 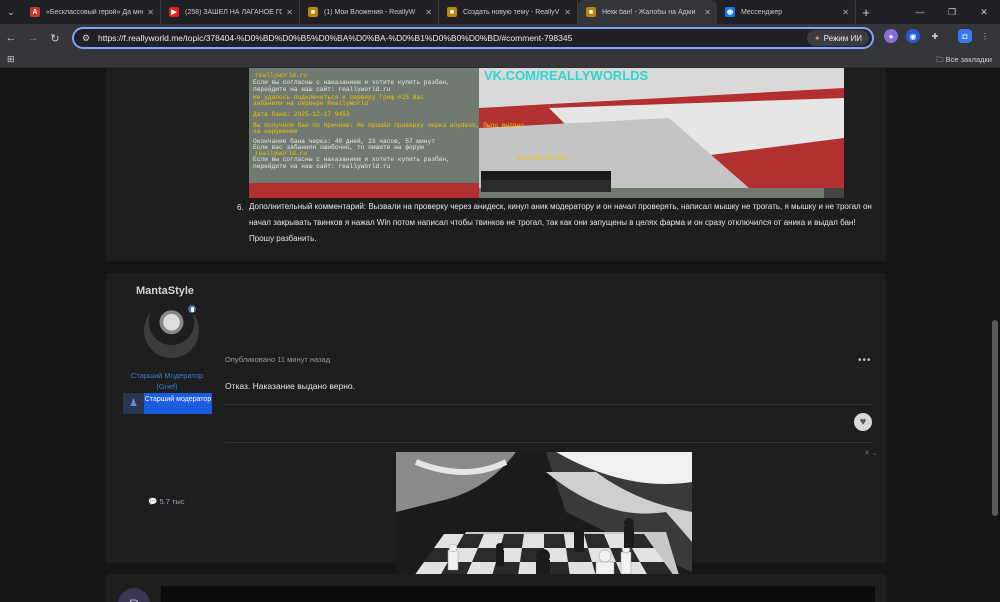 I want to click on tab-search-chevron-icon: ⌄, so click(x=11, y=12).